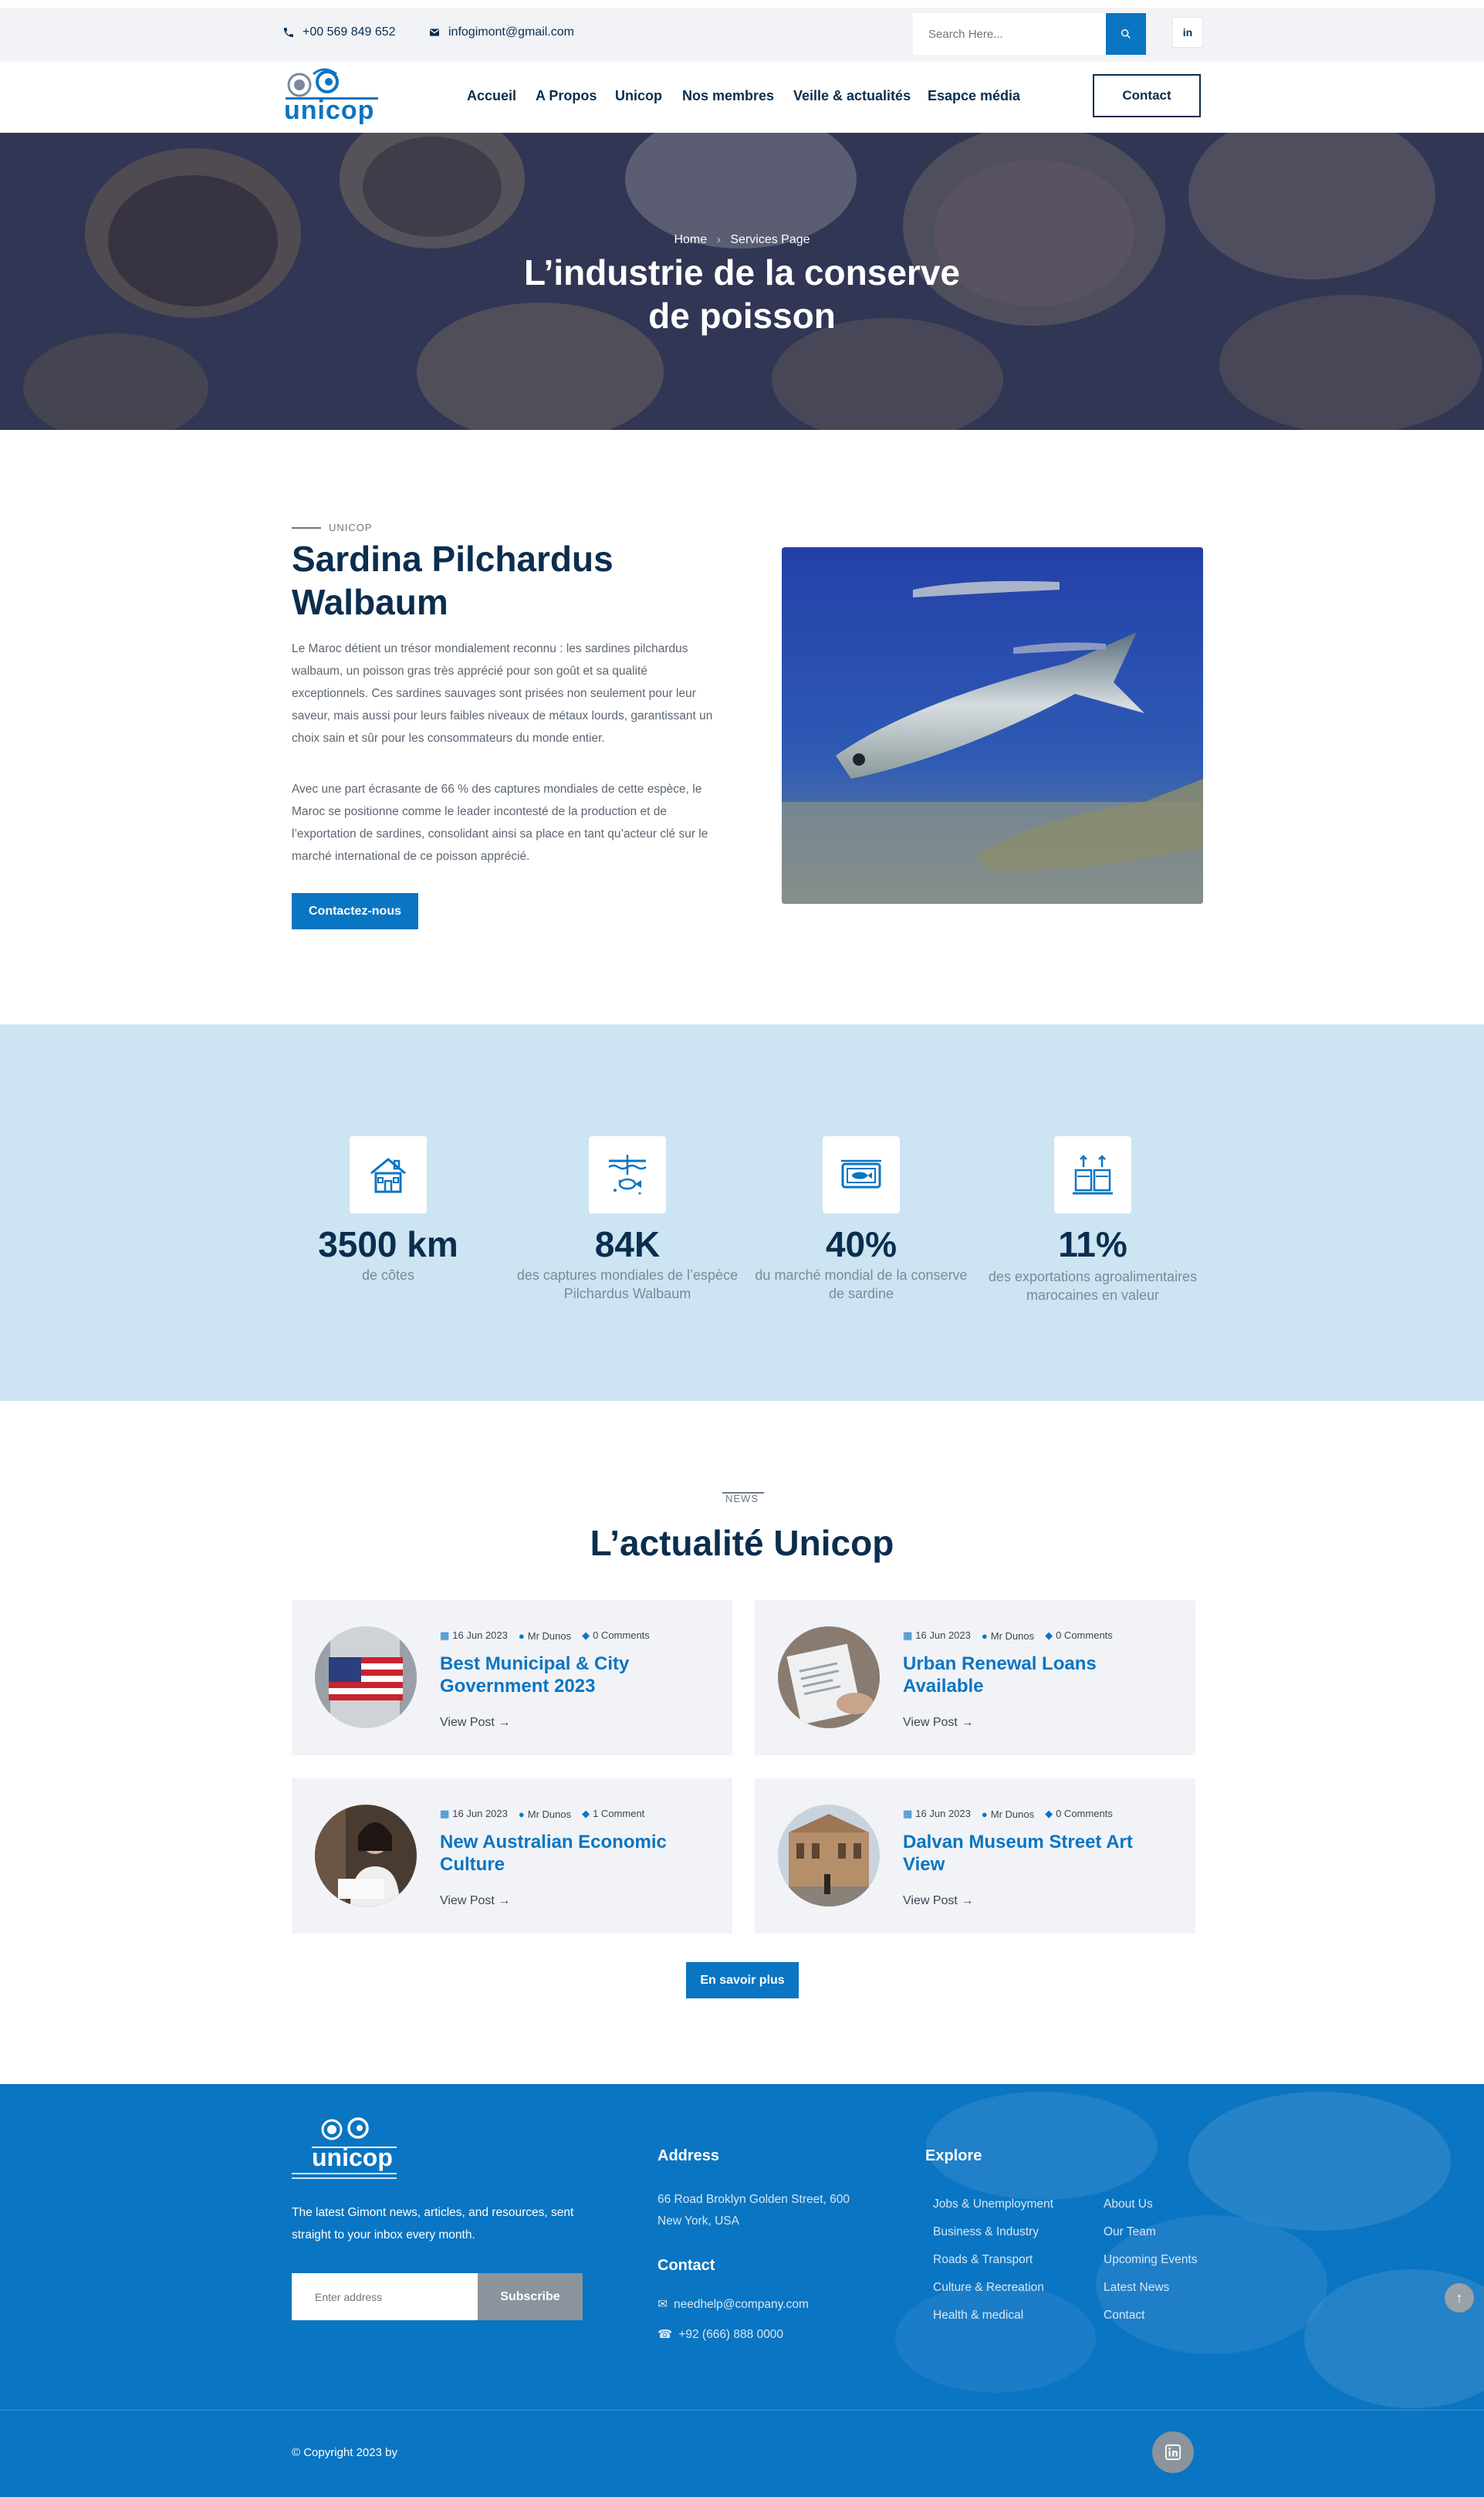 The height and width of the screenshot is (2497, 1484). What do you see at coordinates (332, 97) in the screenshot?
I see `logo: unicop` at bounding box center [332, 97].